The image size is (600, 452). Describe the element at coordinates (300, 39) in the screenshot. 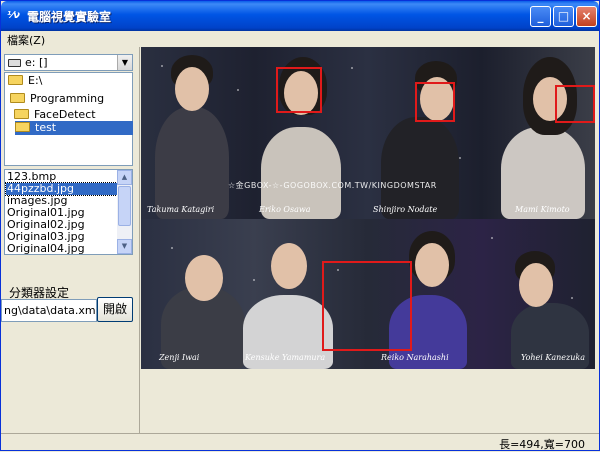

I see `menu-bar: 檔案(Z)` at that location.